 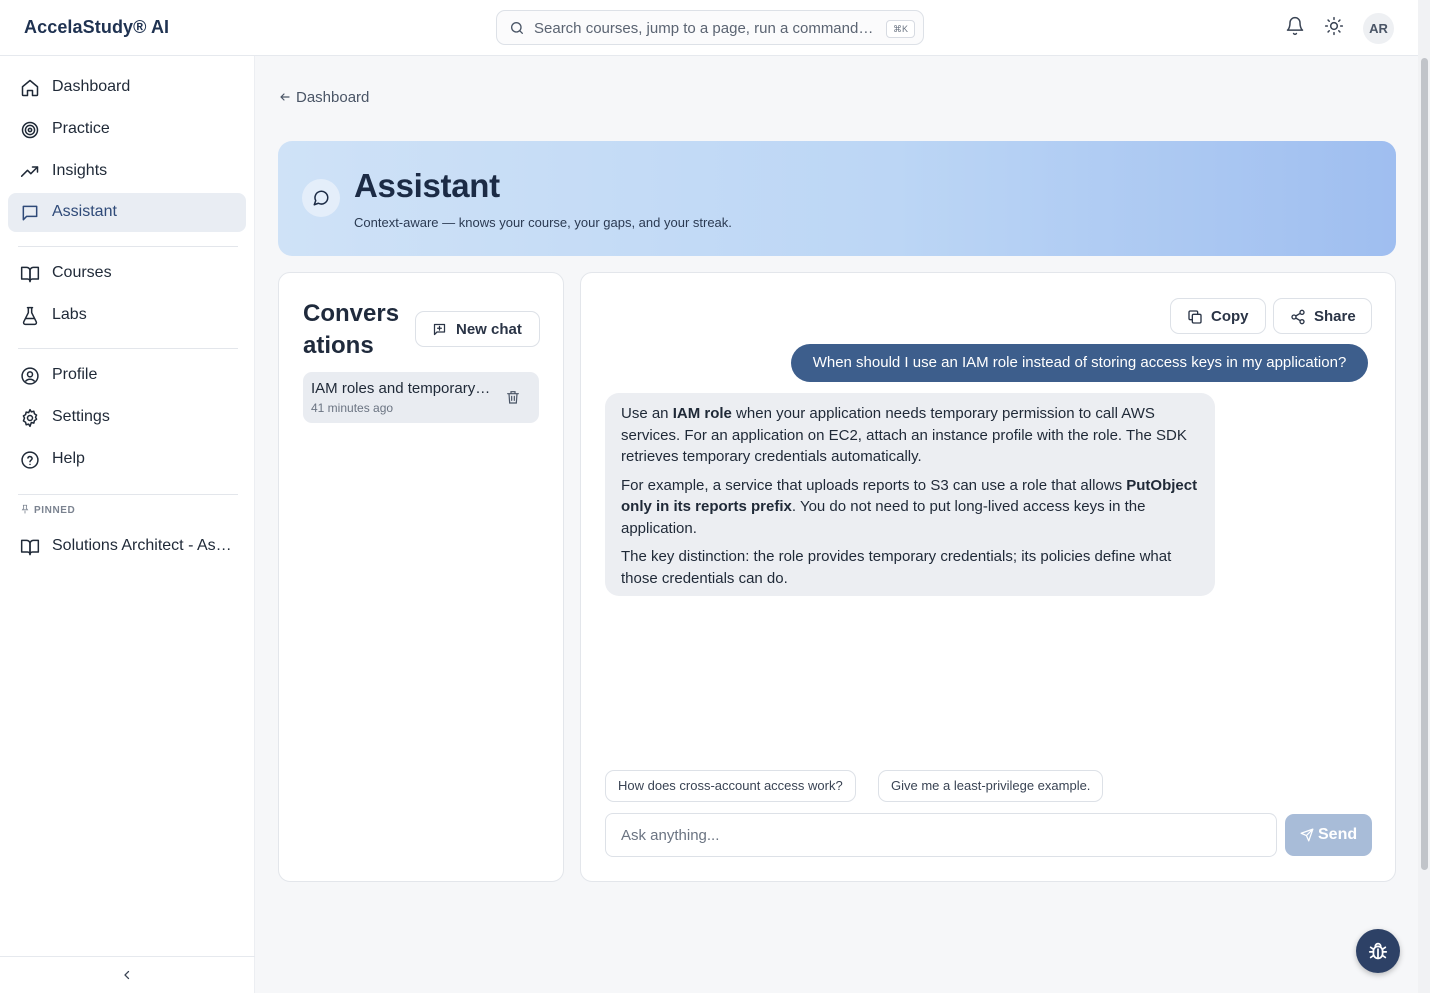 What do you see at coordinates (80, 170) in the screenshot?
I see `sidebar-item-label: Insights` at bounding box center [80, 170].